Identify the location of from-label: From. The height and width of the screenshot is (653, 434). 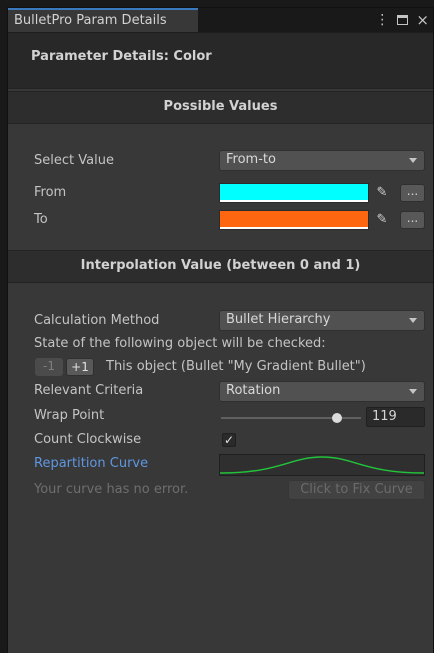
(50, 192).